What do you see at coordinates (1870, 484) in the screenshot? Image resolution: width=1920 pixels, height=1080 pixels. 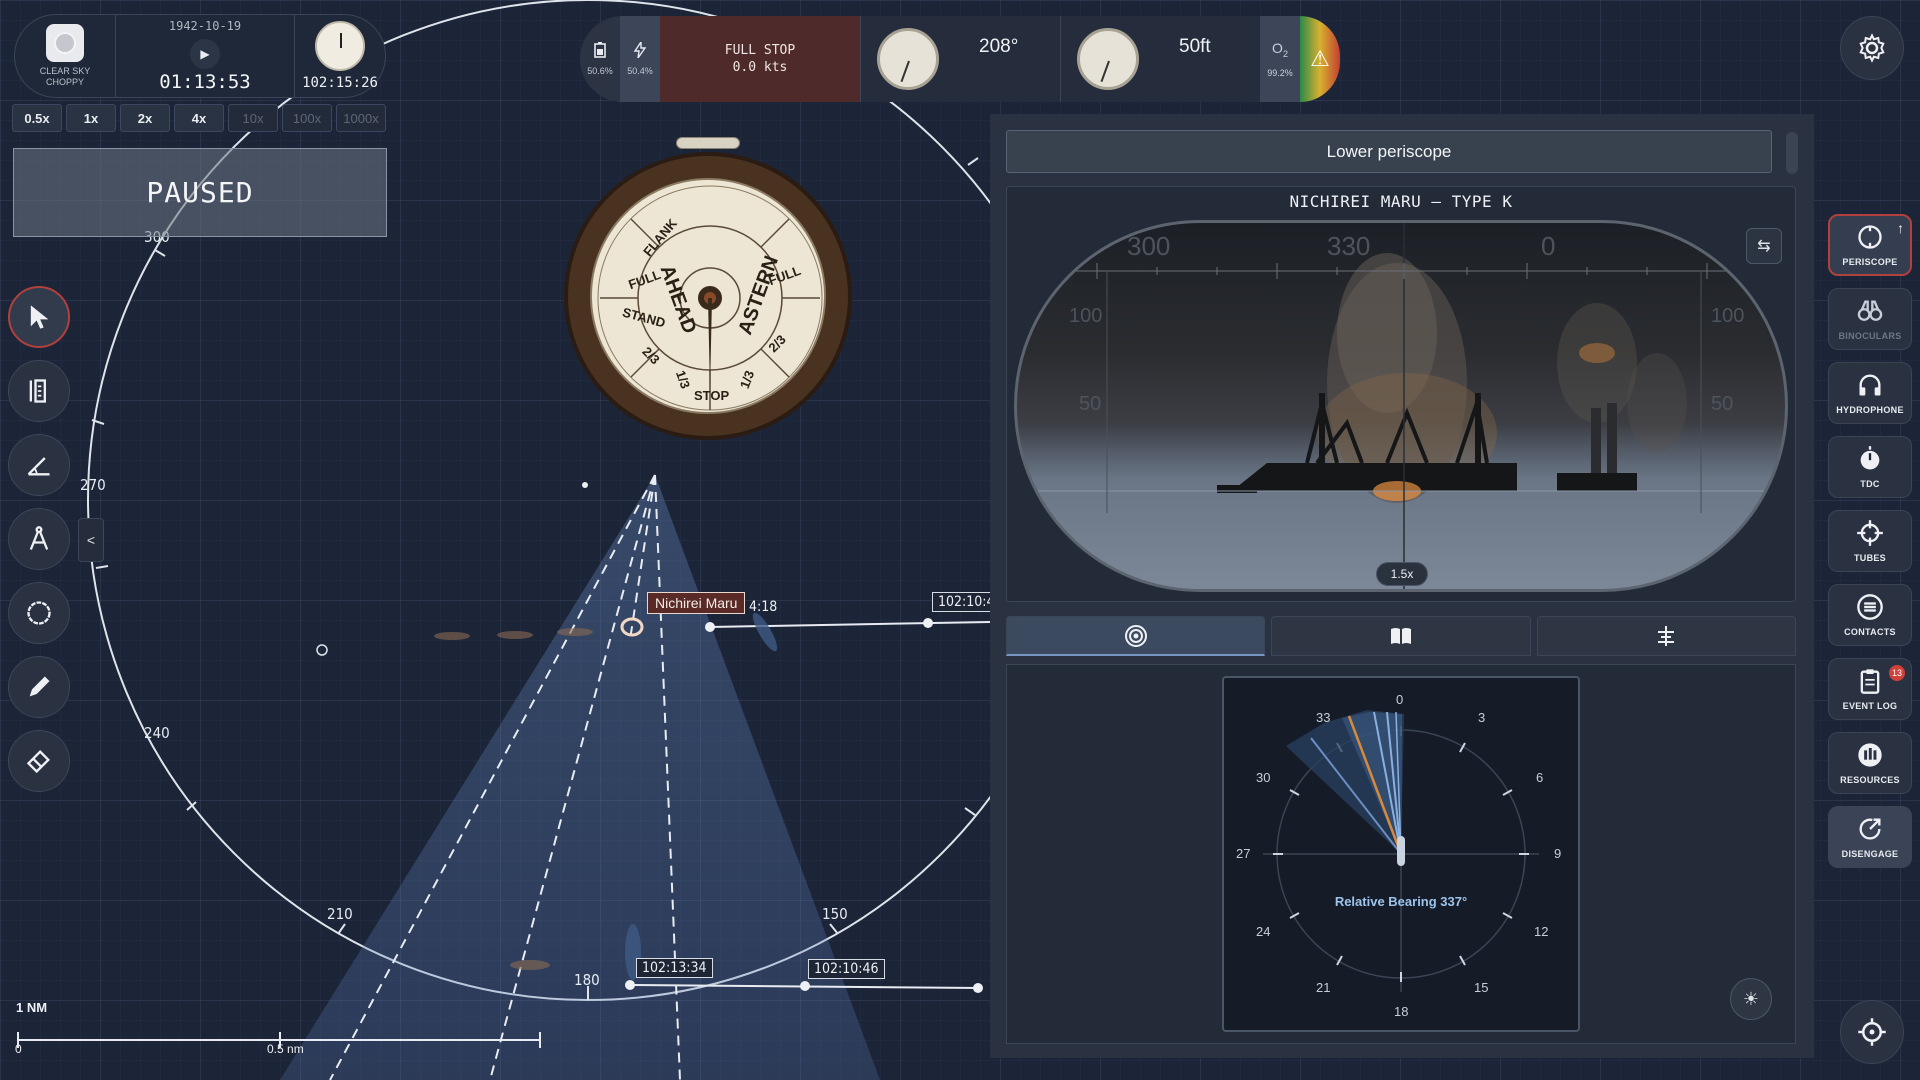 I see `sidebar-label: TDC` at bounding box center [1870, 484].